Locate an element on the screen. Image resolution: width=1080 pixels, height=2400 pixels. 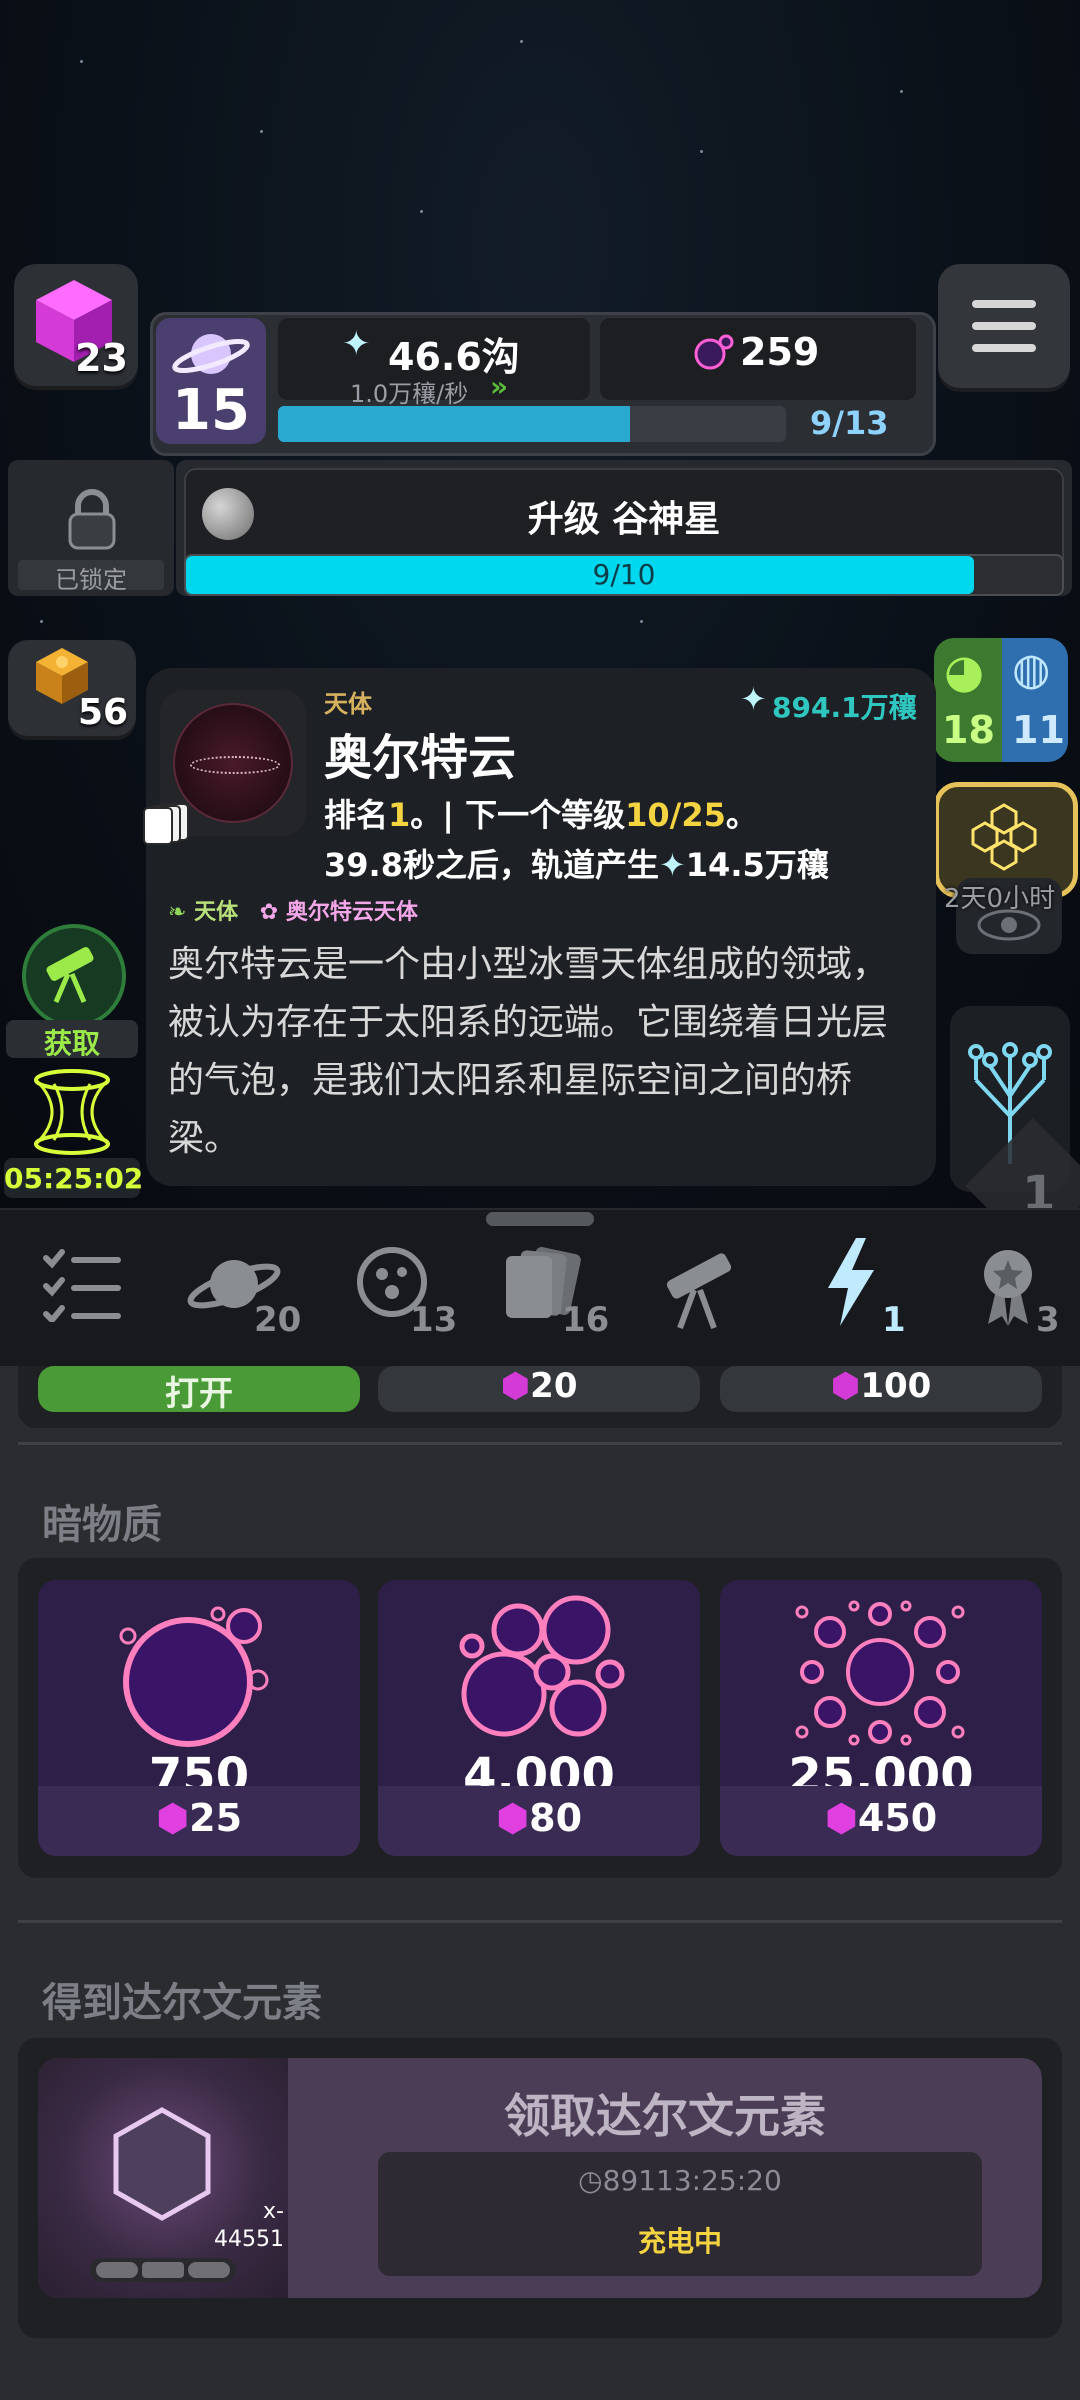
darwin-item-count: x- 44551 is located at coordinates (249, 2225).